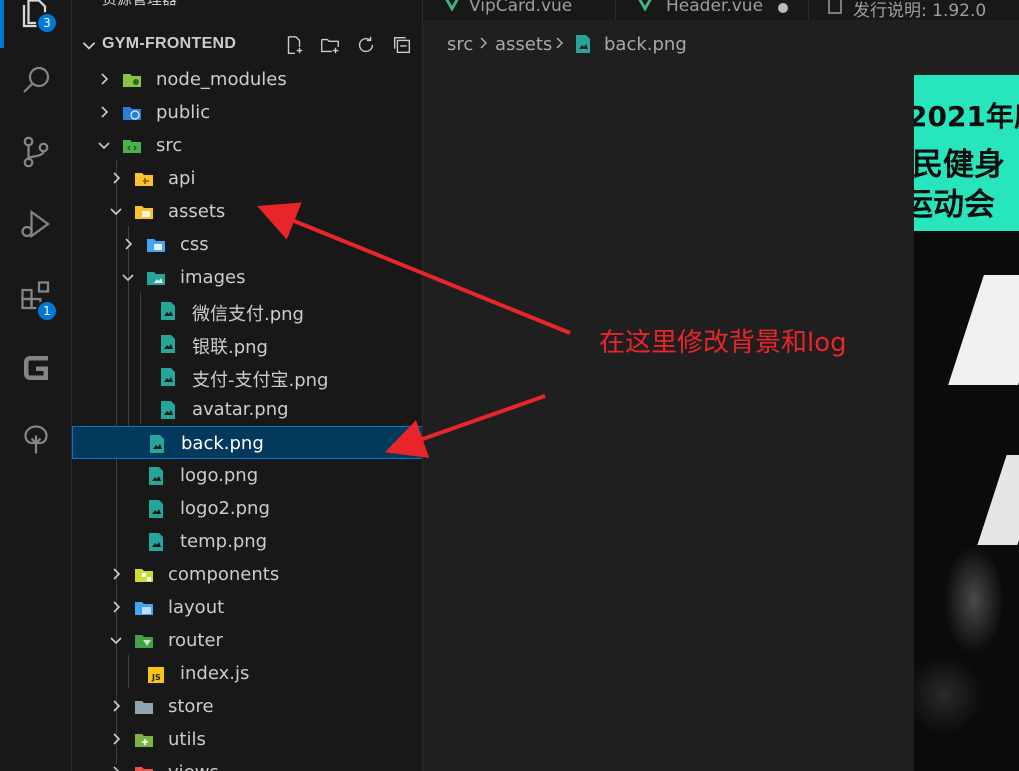 Image resolution: width=1019 pixels, height=771 pixels. Describe the element at coordinates (715, 8) in the screenshot. I see `tab-label: Header.vue` at that location.